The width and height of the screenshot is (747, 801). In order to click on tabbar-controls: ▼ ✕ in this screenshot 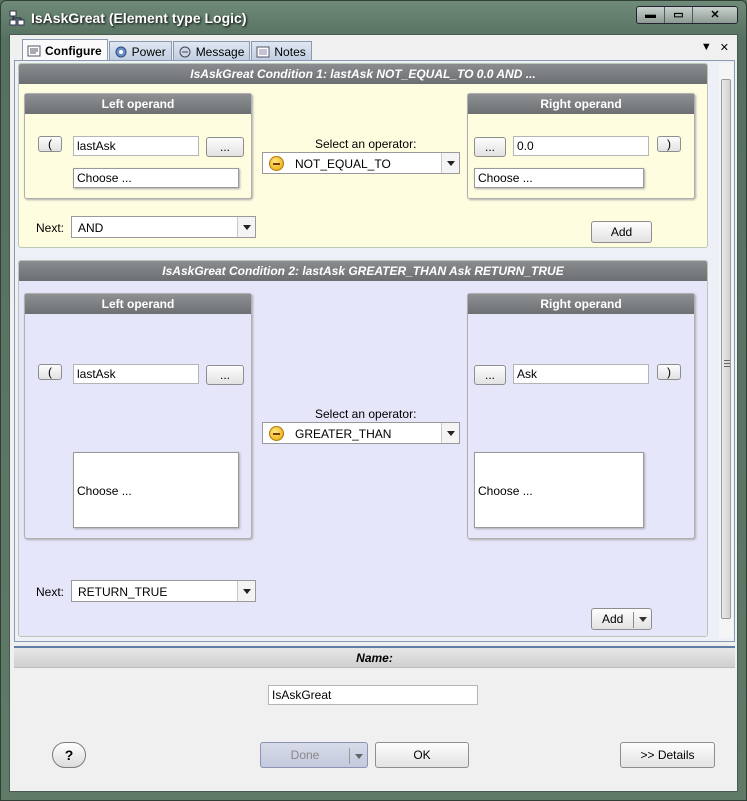, I will do `click(715, 47)`.